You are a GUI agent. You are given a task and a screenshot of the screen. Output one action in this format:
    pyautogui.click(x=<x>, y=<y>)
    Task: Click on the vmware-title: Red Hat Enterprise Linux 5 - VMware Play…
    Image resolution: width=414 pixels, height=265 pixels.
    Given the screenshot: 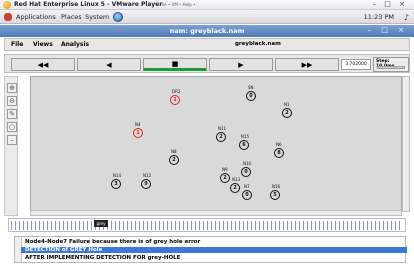 What is the action you would take?
    pyautogui.click(x=88, y=4)
    